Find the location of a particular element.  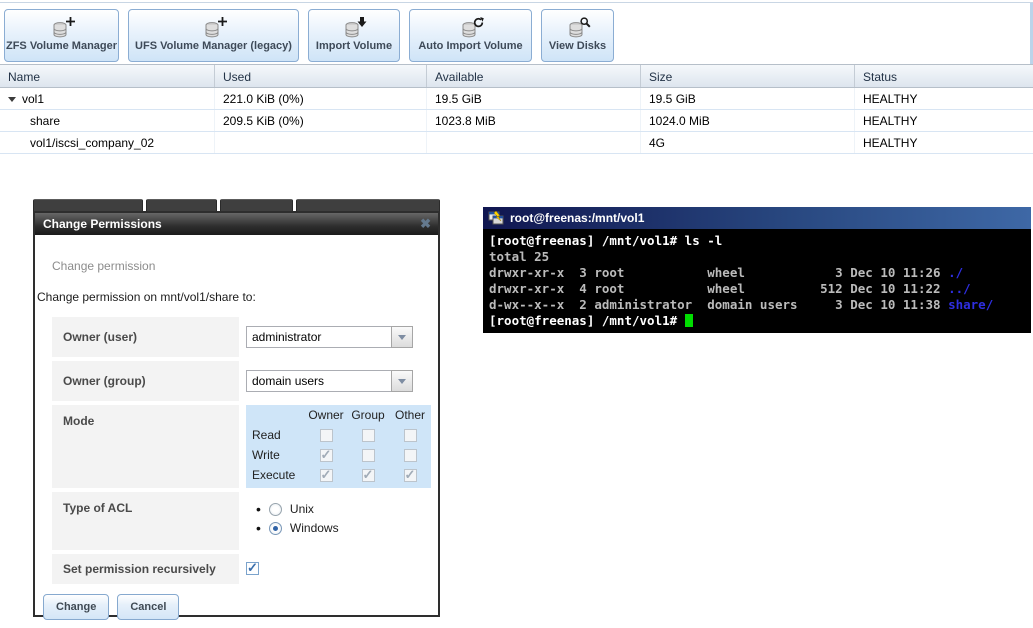

terminal-line: total 25 is located at coordinates (519, 256).